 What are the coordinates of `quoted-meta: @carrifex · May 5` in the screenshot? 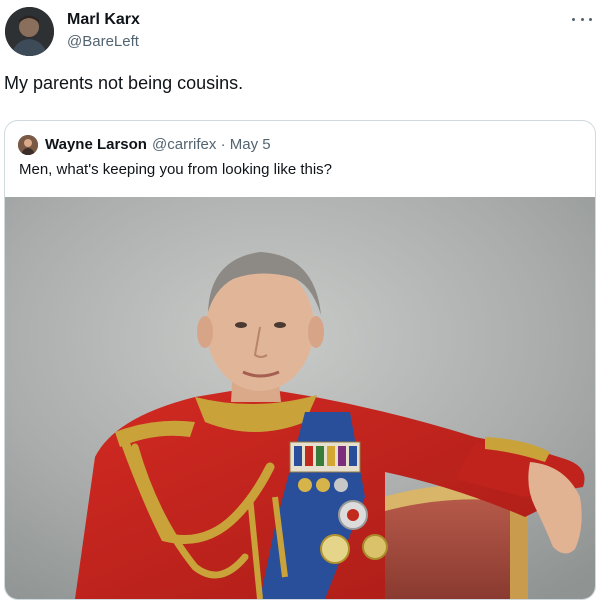 It's located at (211, 144).